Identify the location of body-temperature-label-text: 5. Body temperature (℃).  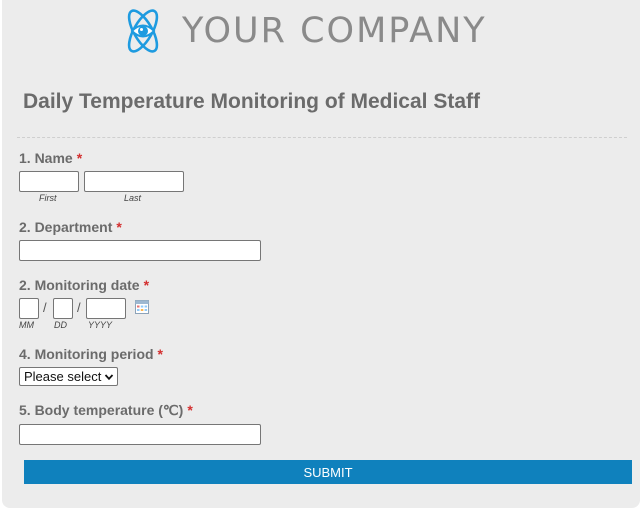
(101, 410).